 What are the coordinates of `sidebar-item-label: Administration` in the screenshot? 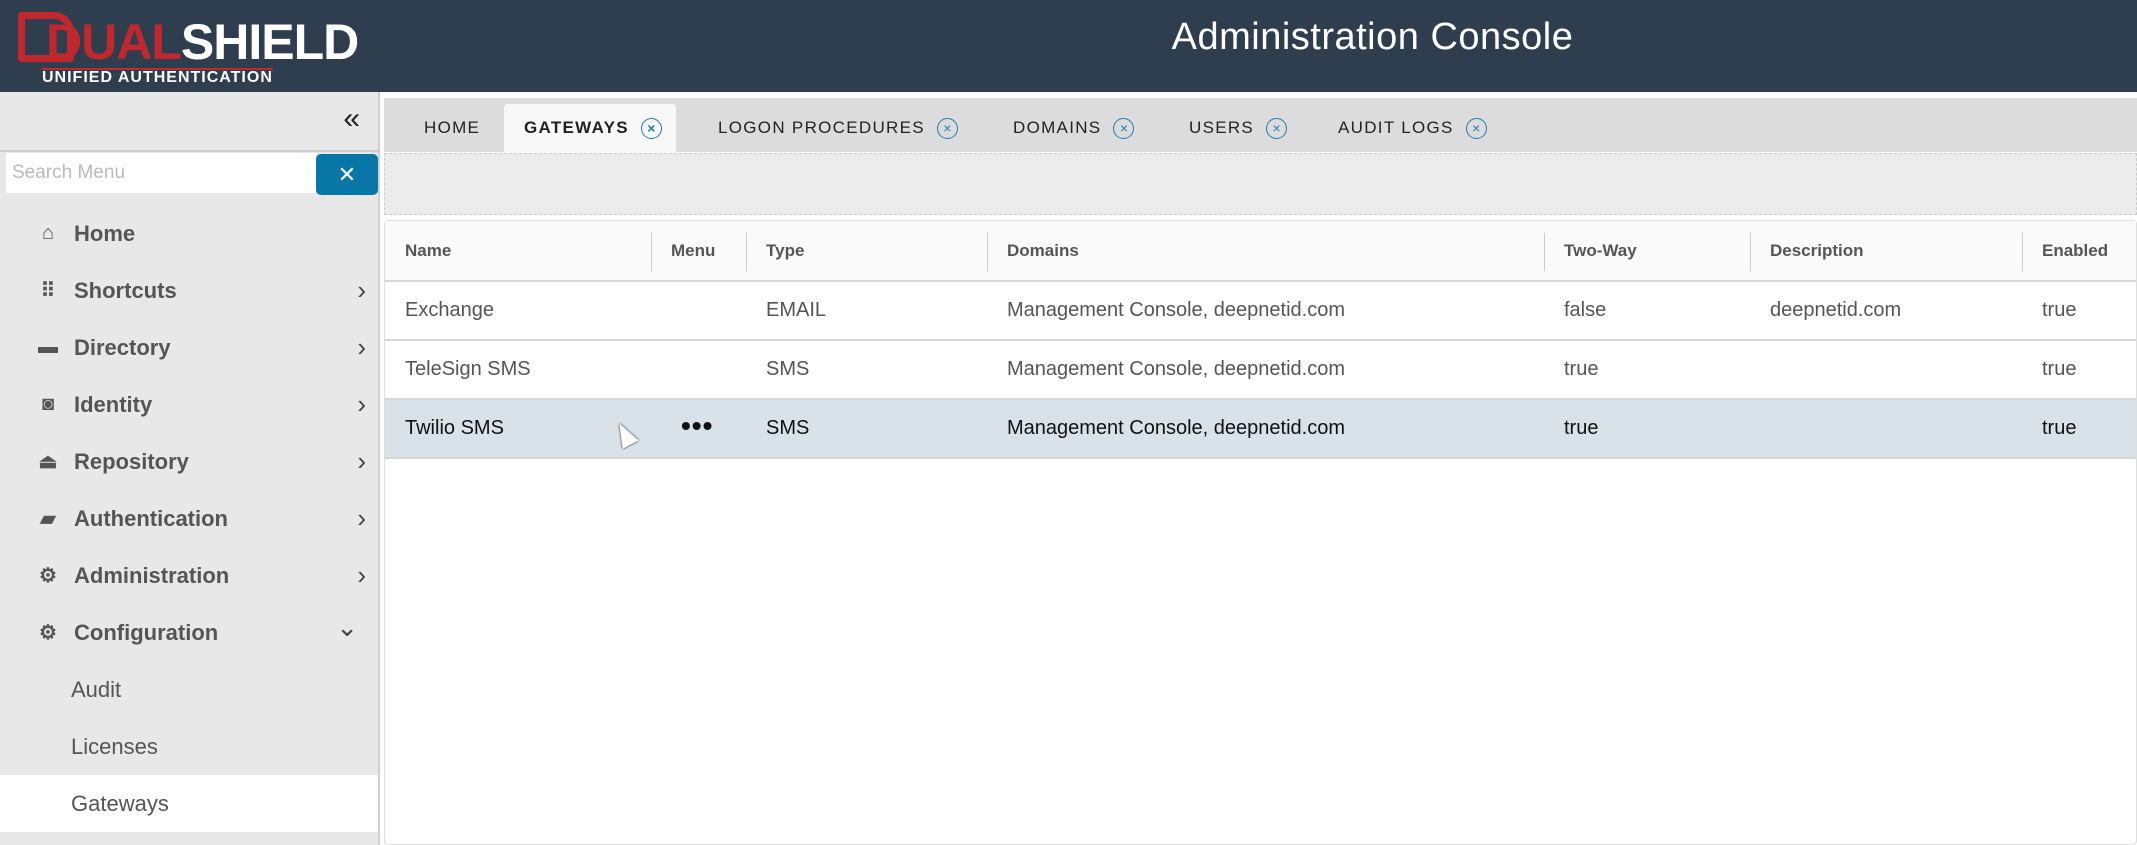 It's located at (152, 575).